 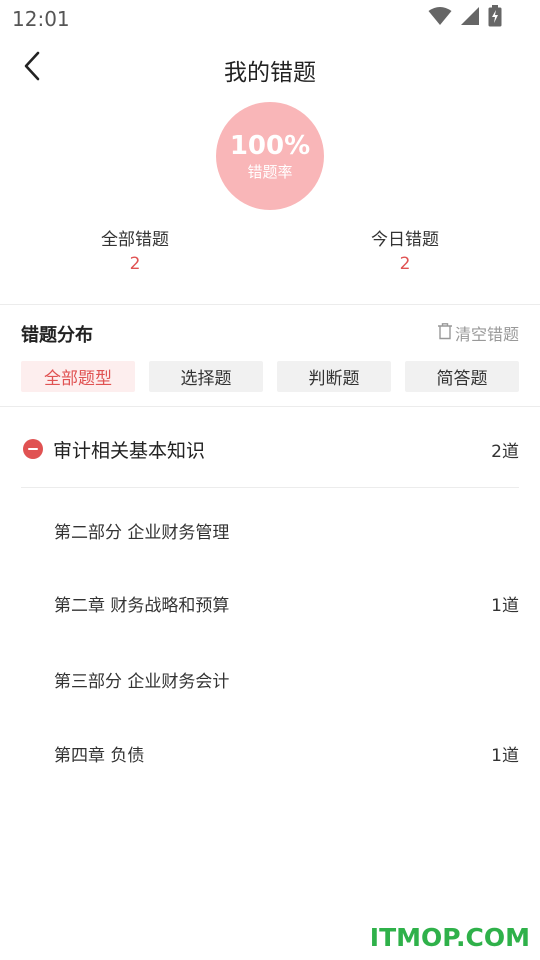 I want to click on clear-errors-button: 清空错题, so click(x=478, y=333).